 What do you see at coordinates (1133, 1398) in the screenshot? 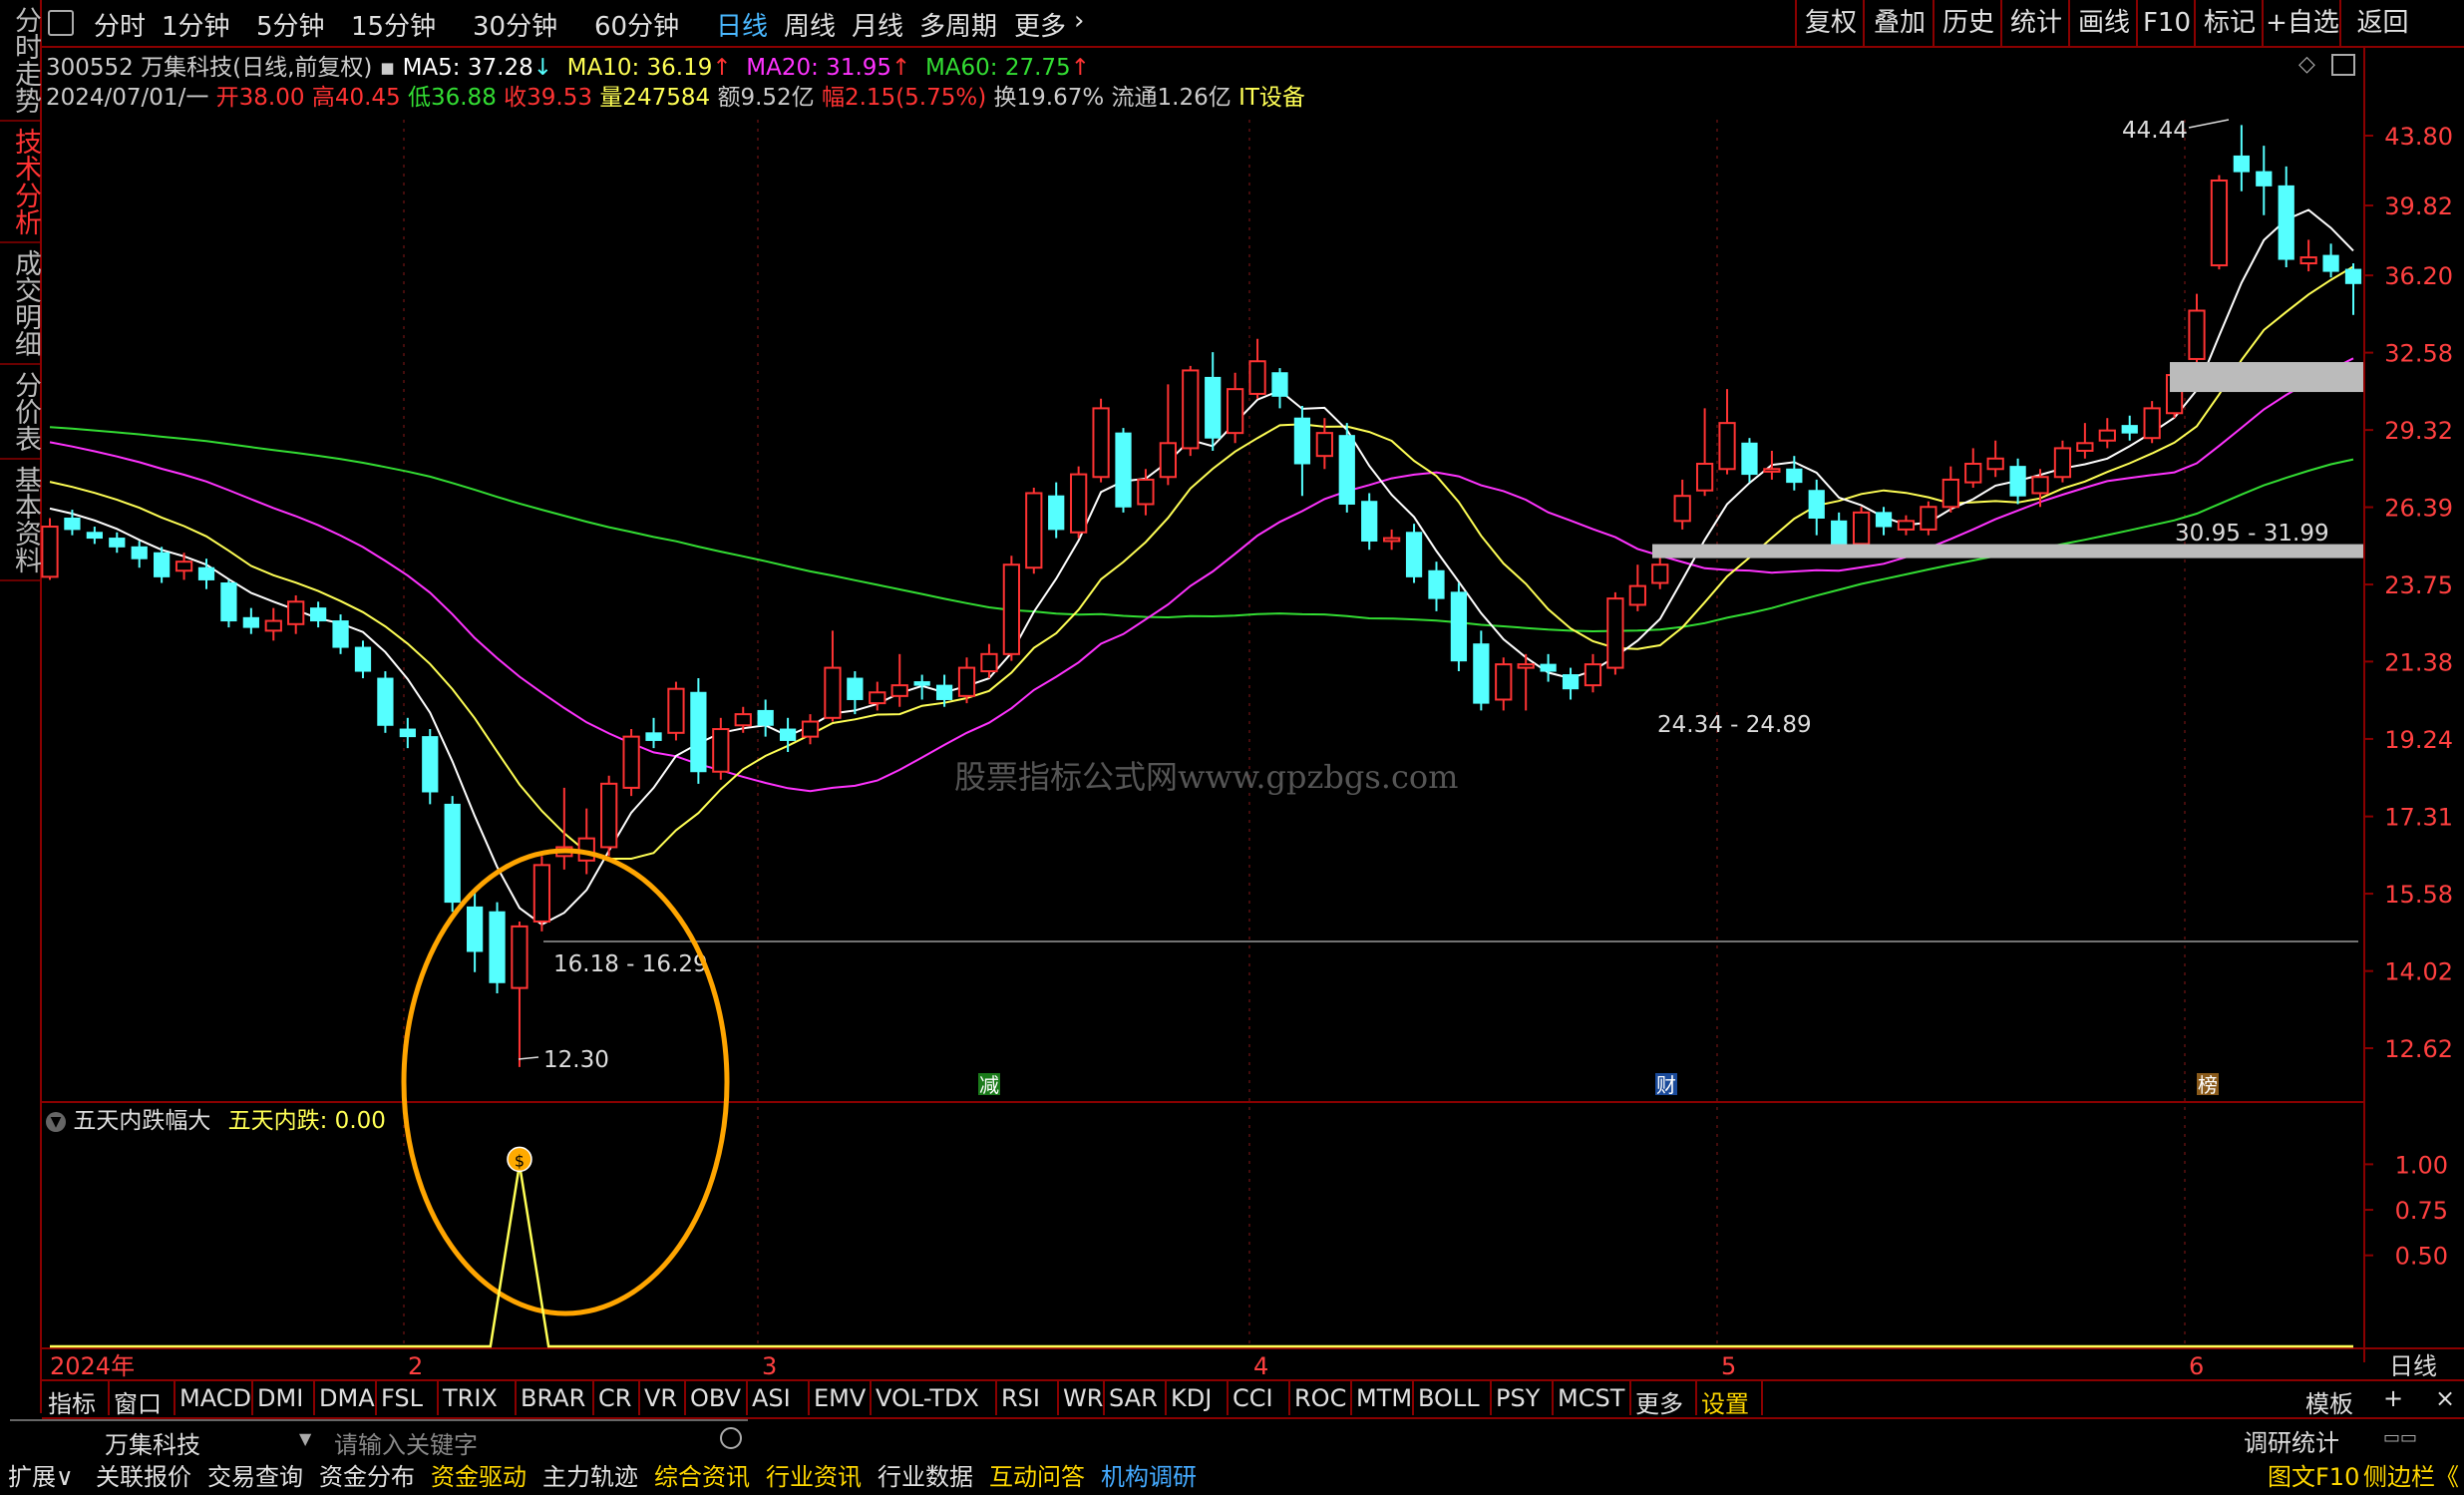
I see `indicator-tab-16: SAR` at bounding box center [1133, 1398].